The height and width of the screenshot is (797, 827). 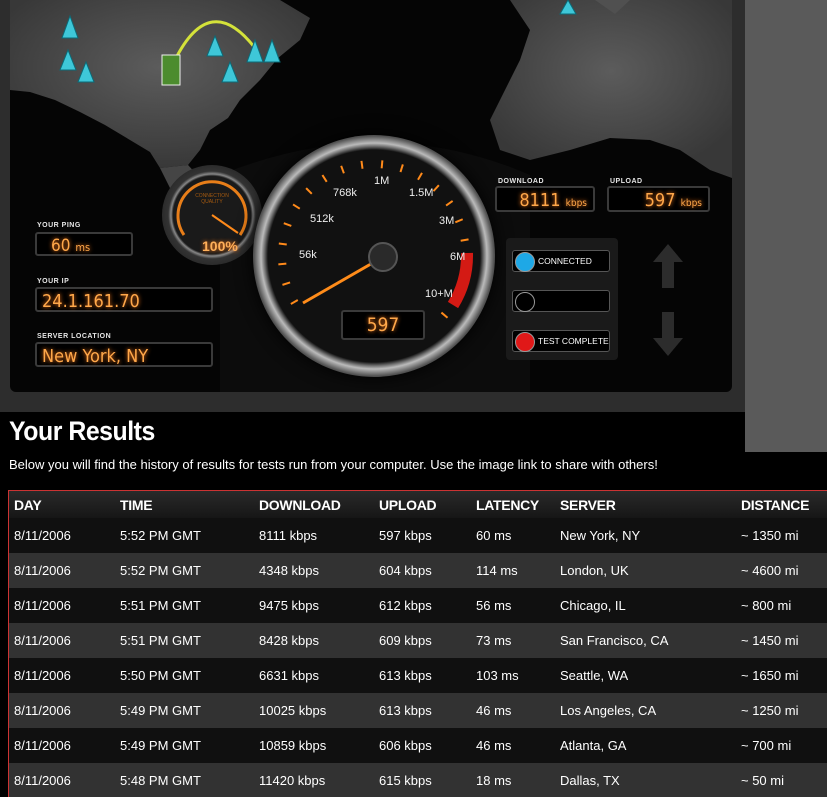 I want to click on cell-server: Dallas, TX, so click(x=645, y=780).